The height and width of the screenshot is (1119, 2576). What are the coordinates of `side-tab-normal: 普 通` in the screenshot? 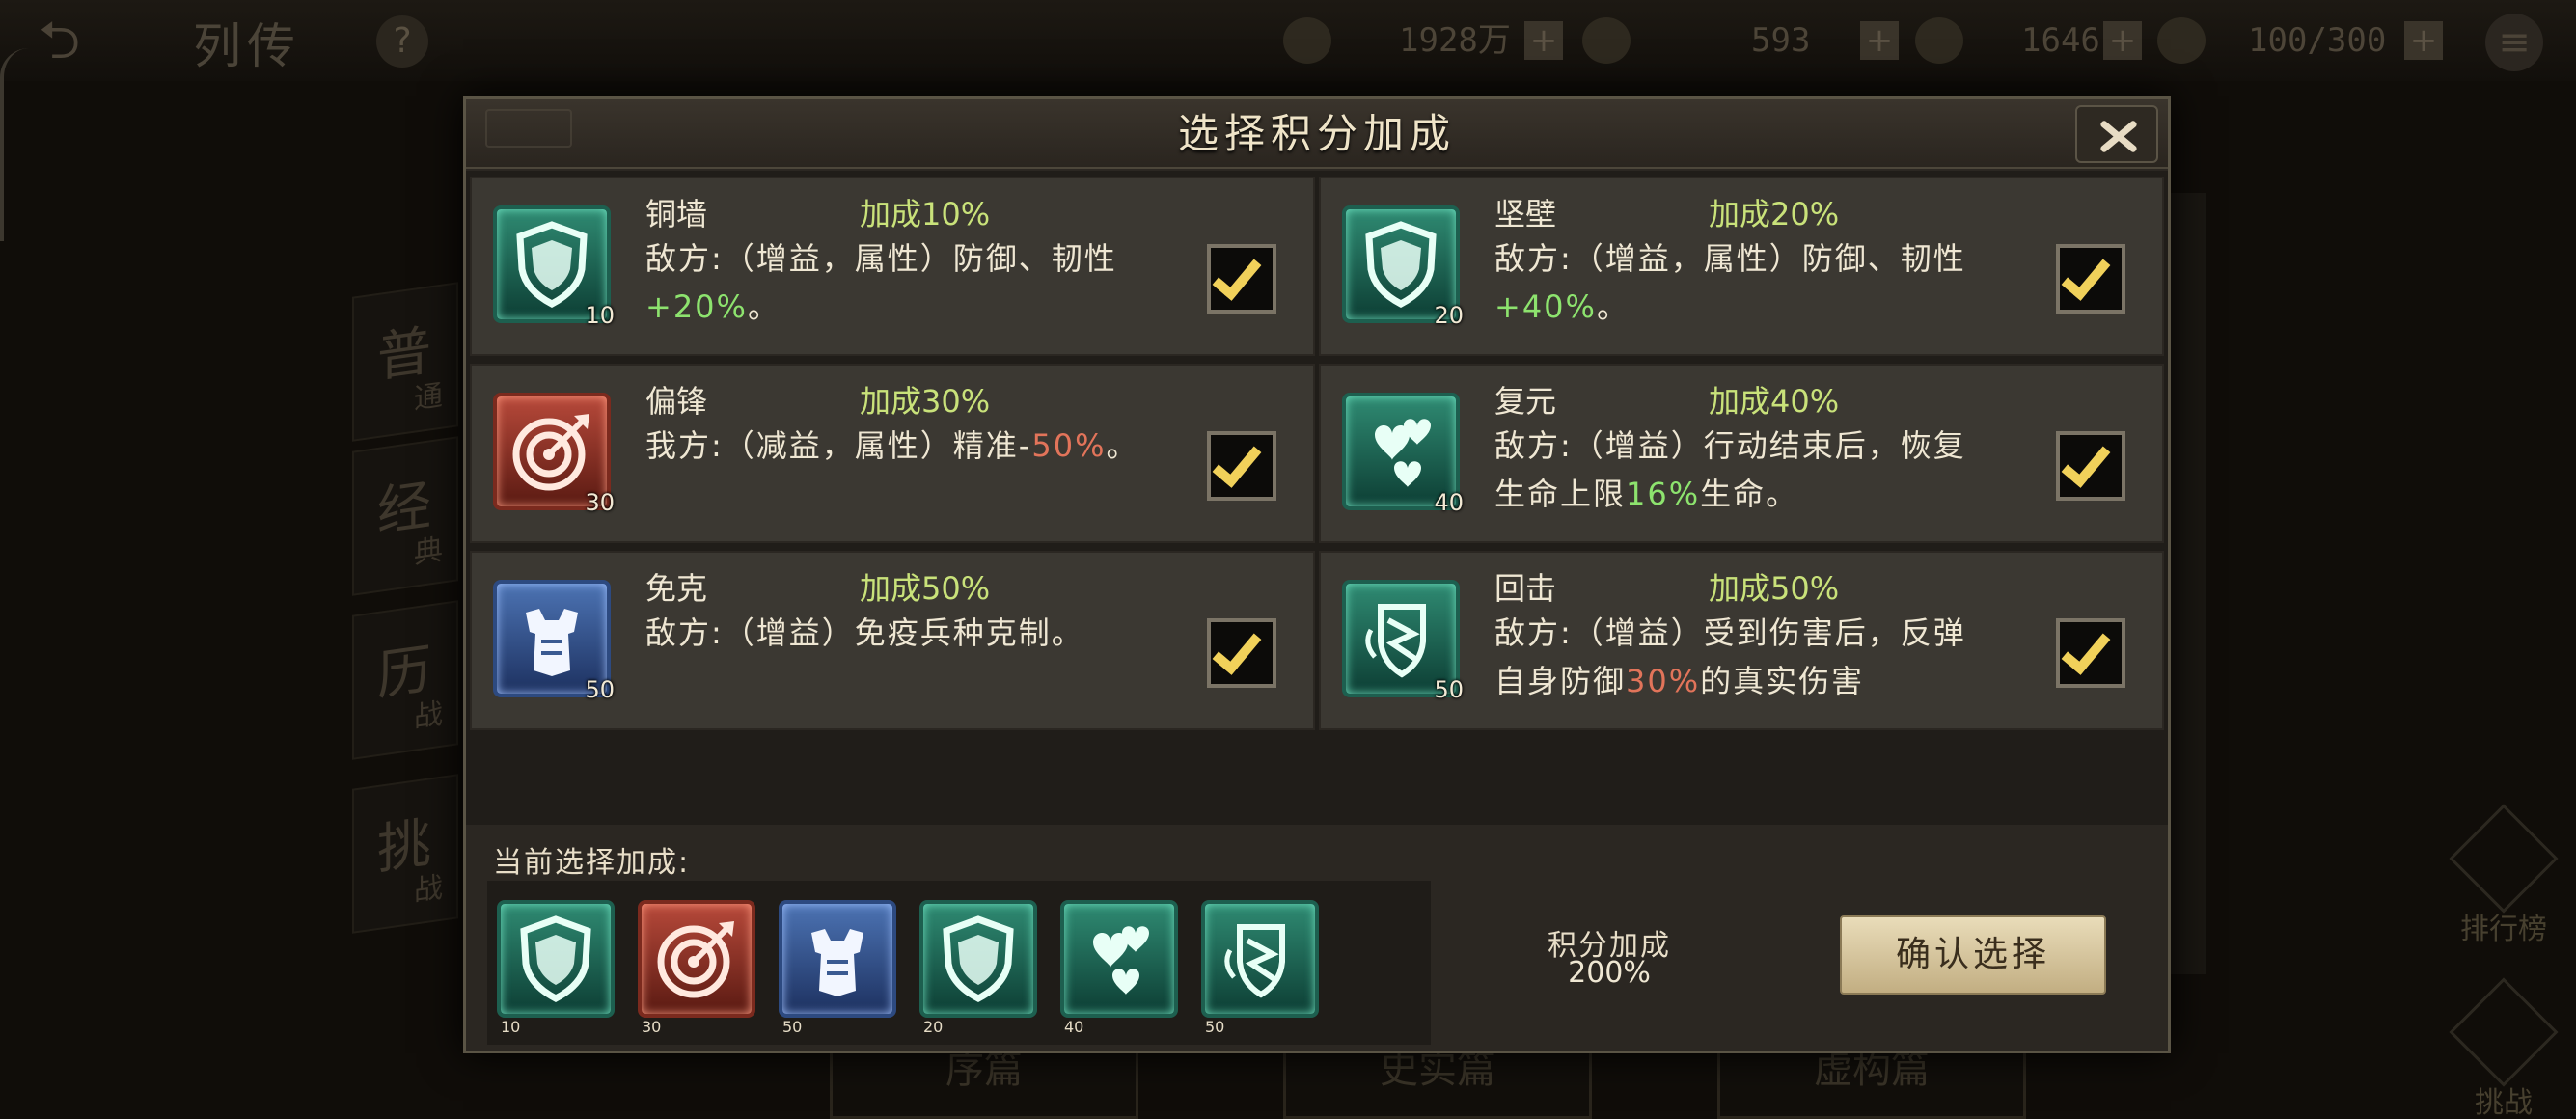 It's located at (405, 362).